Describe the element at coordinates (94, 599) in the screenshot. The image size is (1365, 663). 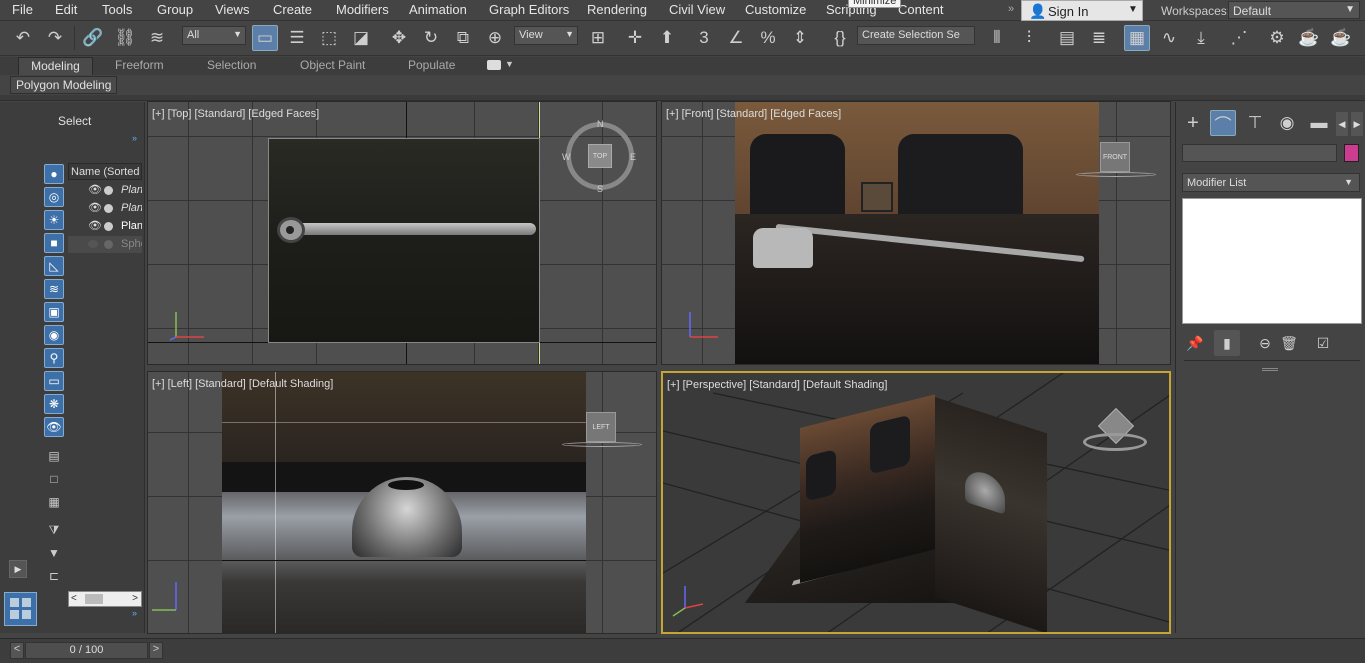
I see `scroll-thumb` at that location.